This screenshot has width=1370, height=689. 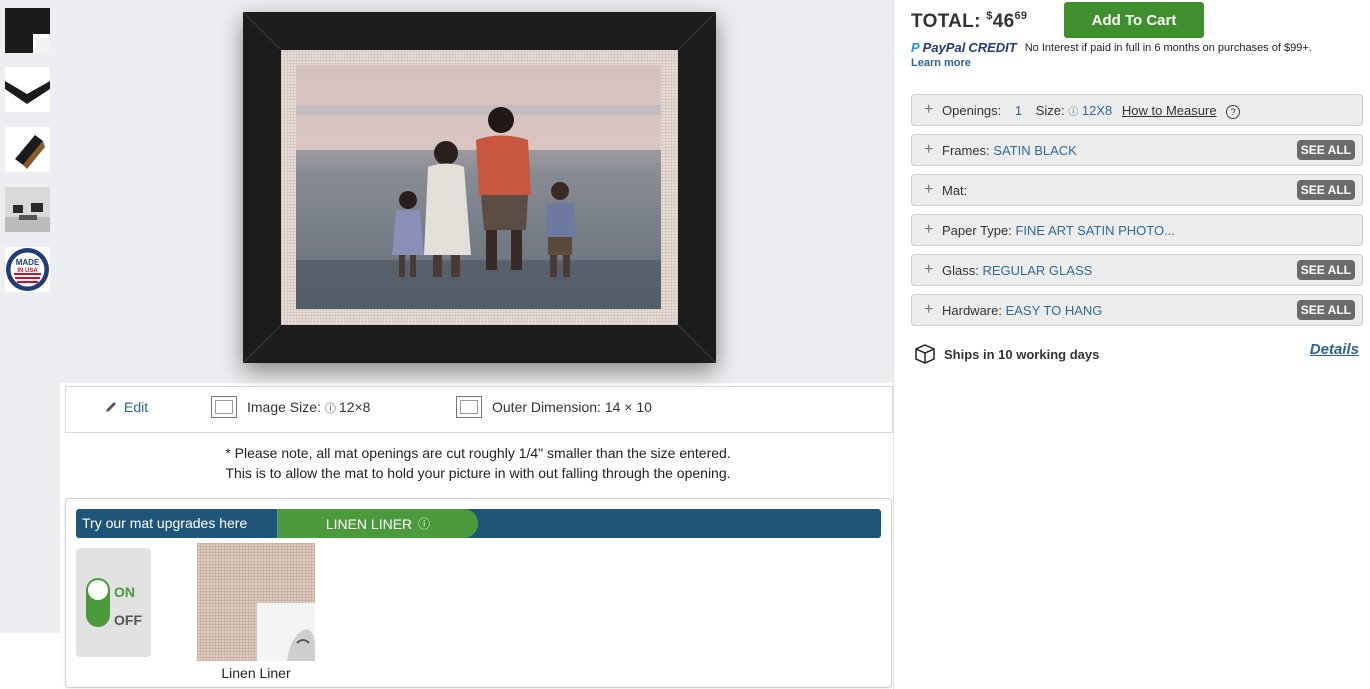 I want to click on outer-dimension-text: Outer Dimension: 14 × 10, so click(x=572, y=407).